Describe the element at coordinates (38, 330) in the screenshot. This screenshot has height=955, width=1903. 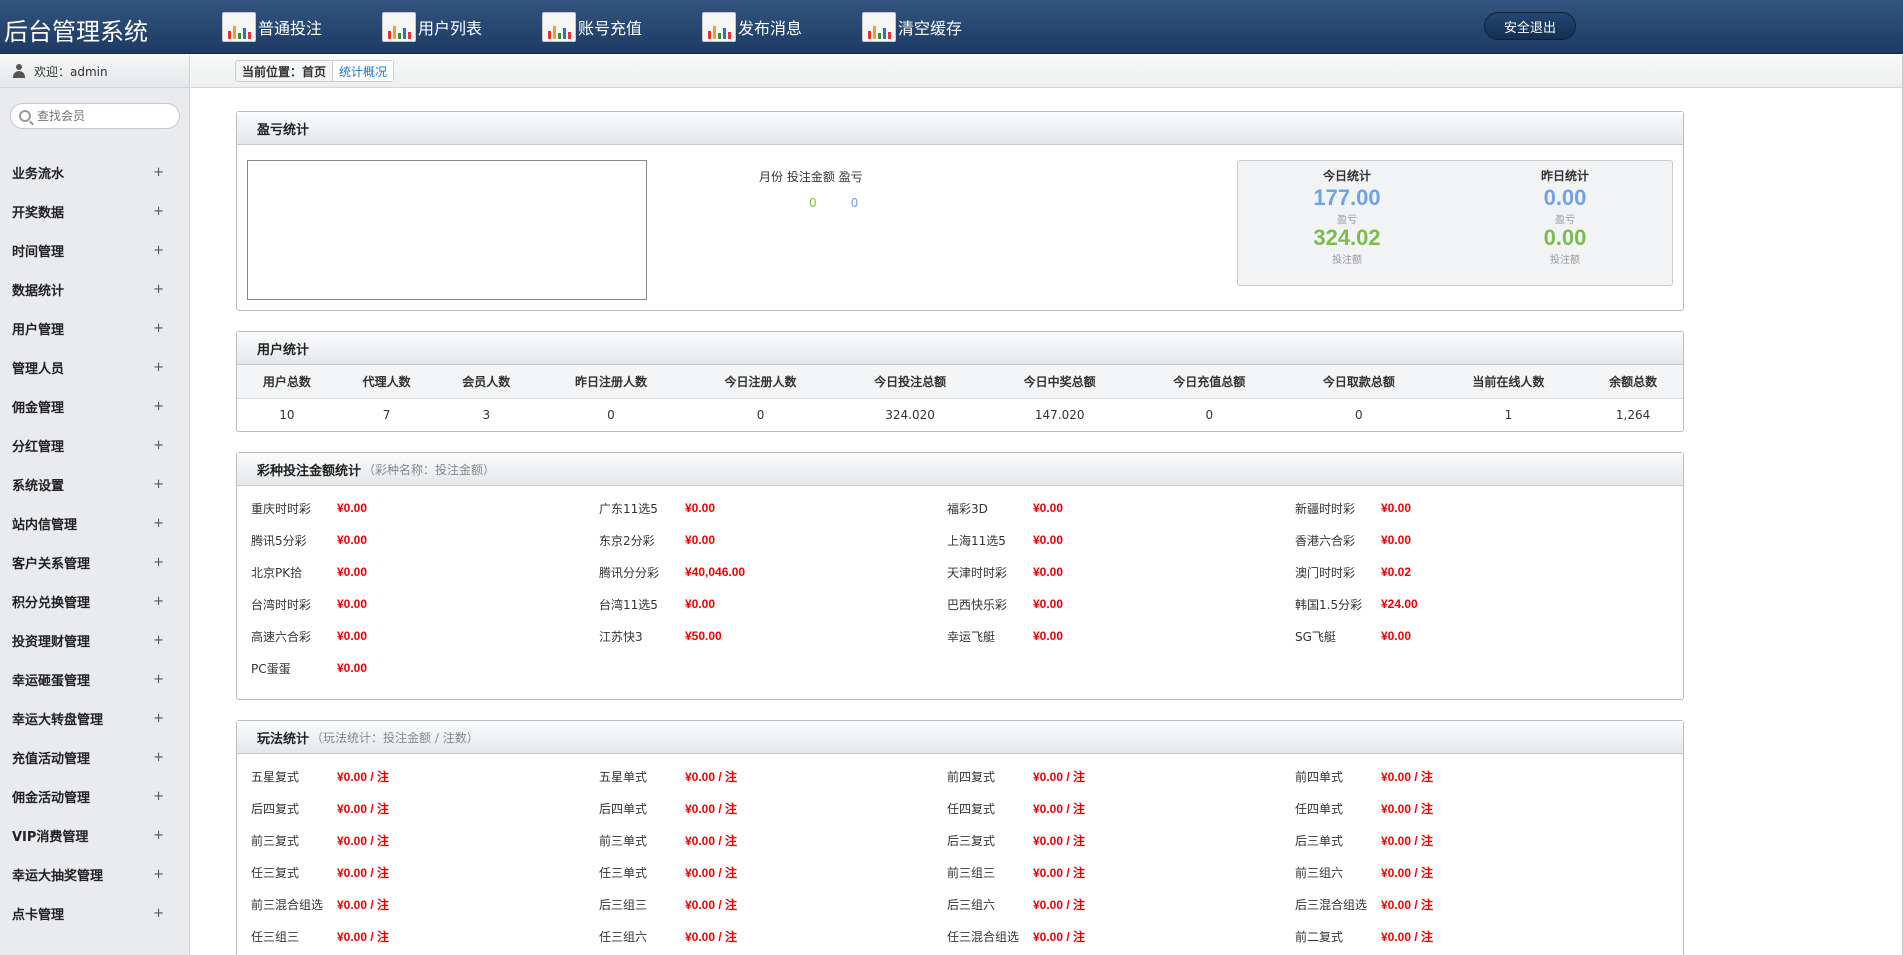
I see `sidebar-item-label: 用户管理` at that location.